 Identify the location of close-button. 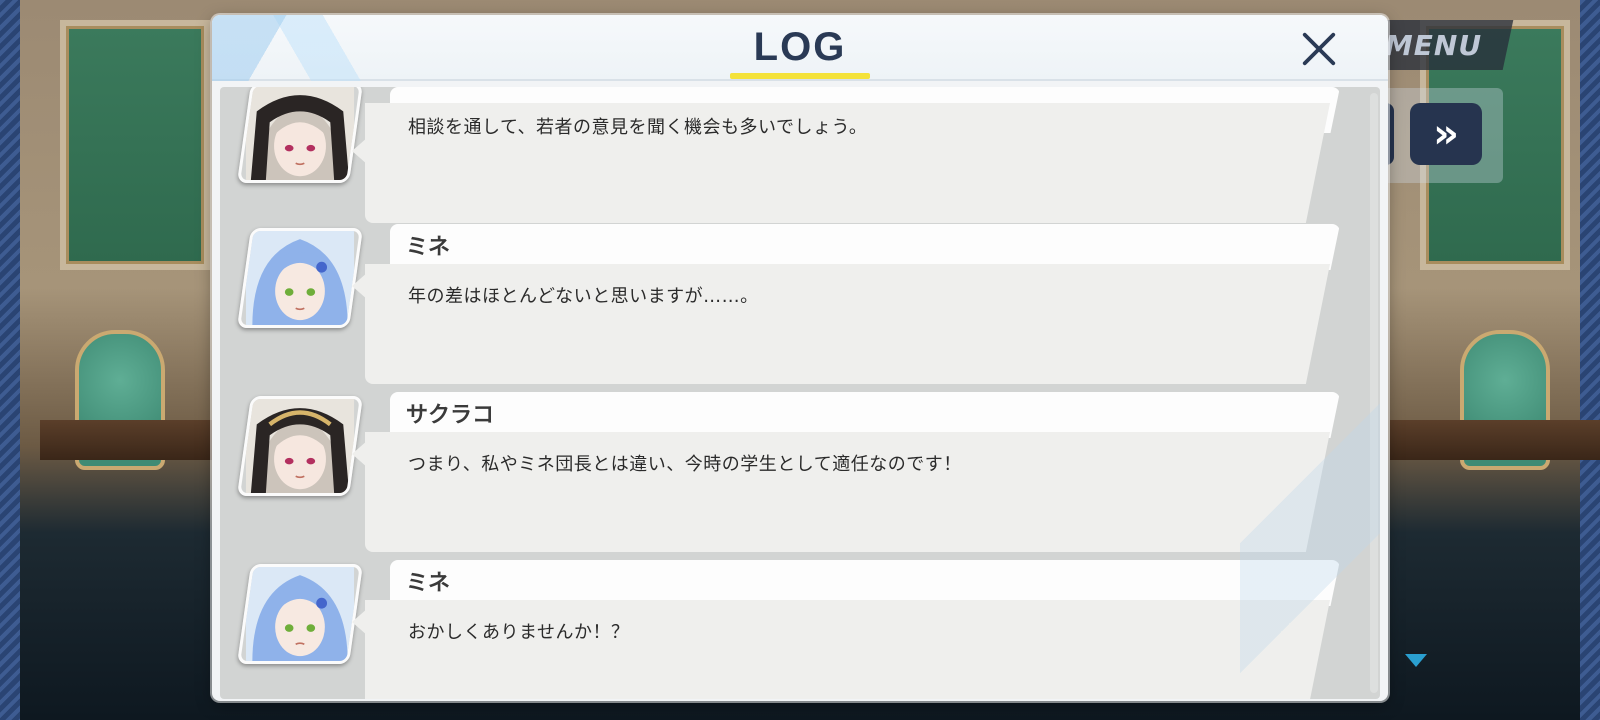
(1319, 49).